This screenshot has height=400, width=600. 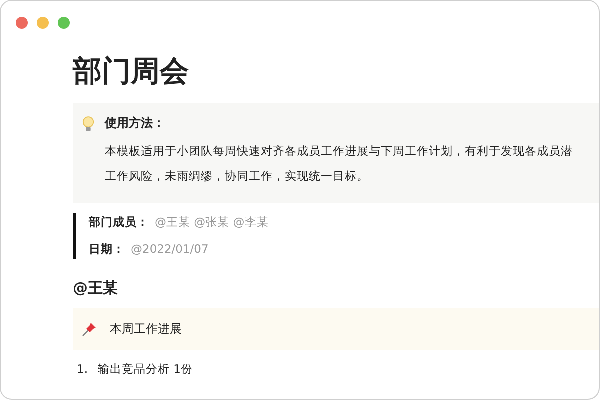 I want to click on section-heading: @王某, so click(x=95, y=288).